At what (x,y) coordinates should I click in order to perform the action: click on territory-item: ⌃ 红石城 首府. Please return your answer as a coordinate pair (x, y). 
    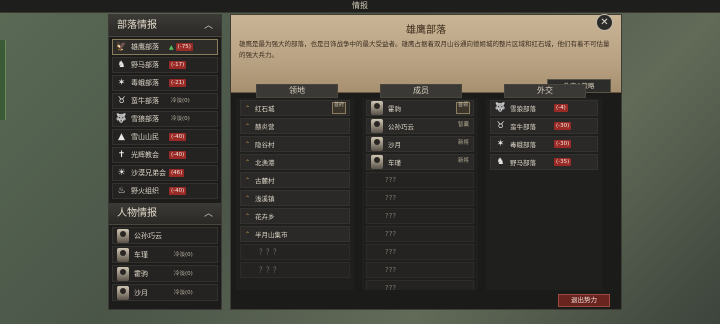
    Looking at the image, I should click on (295, 108).